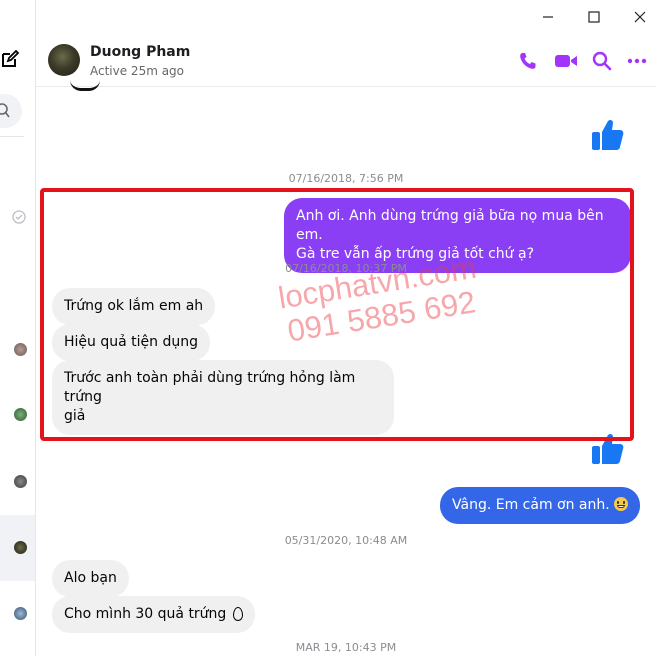  I want to click on contact-name: Duong Pham, so click(140, 52).